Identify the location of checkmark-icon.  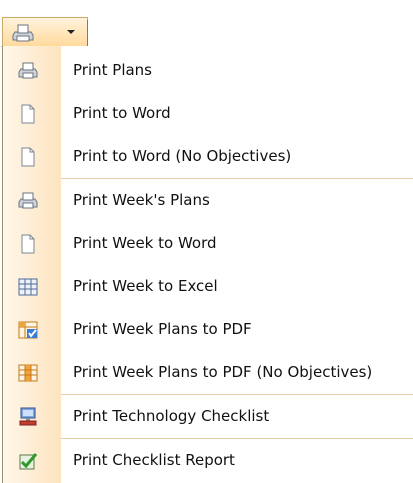
(28, 461).